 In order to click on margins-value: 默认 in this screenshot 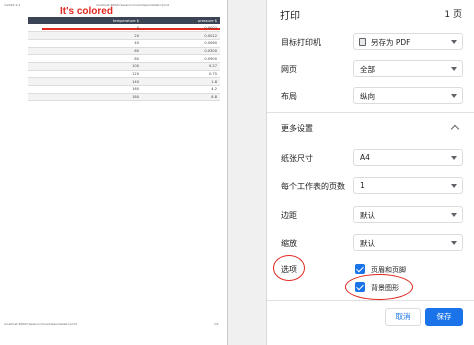, I will do `click(367, 215)`.